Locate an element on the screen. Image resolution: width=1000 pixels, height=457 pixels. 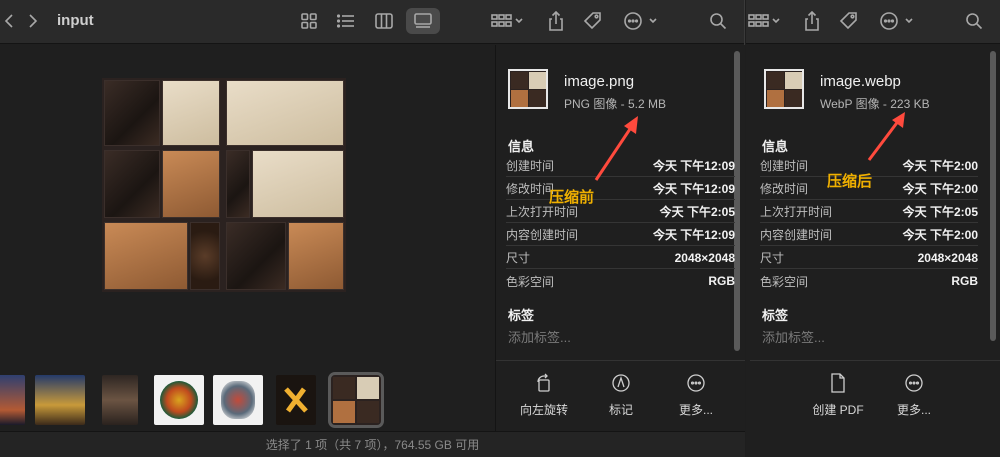
annotation-after: 压缩后 is located at coordinates (850, 181).